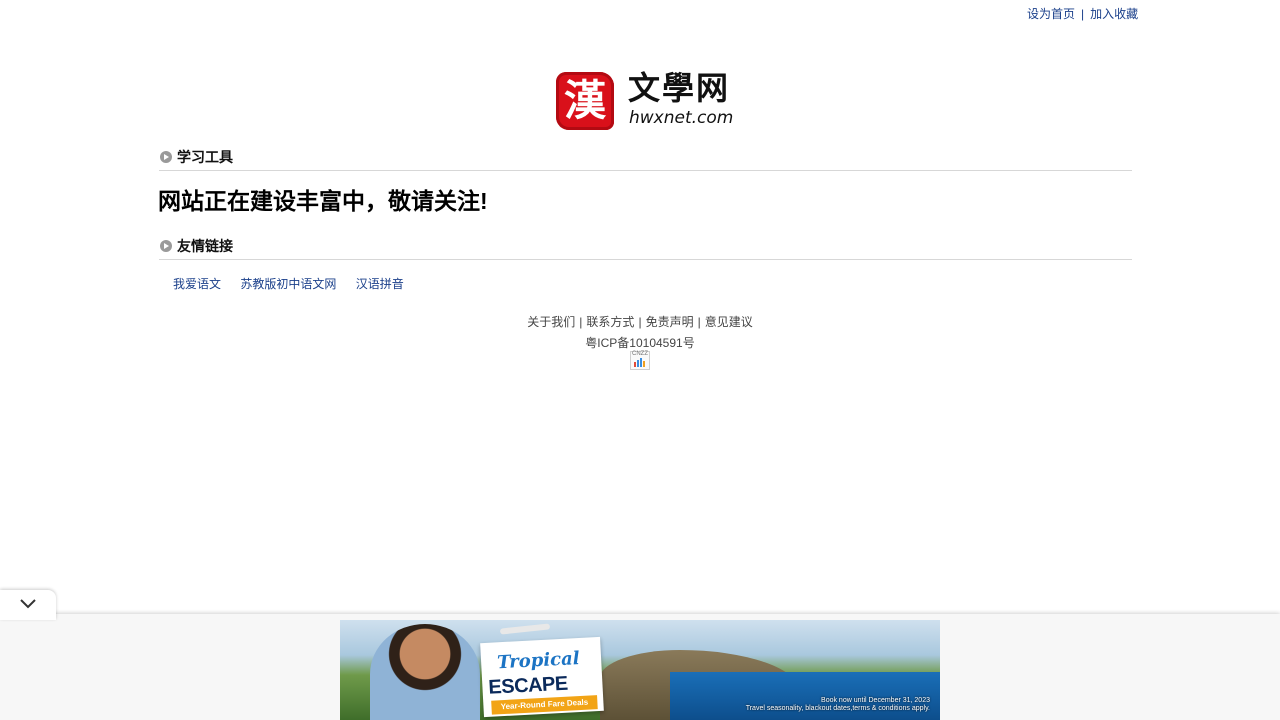 The image size is (1280, 720). Describe the element at coordinates (1114, 14) in the screenshot. I see `add-favorite-link: 加入收藏` at that location.